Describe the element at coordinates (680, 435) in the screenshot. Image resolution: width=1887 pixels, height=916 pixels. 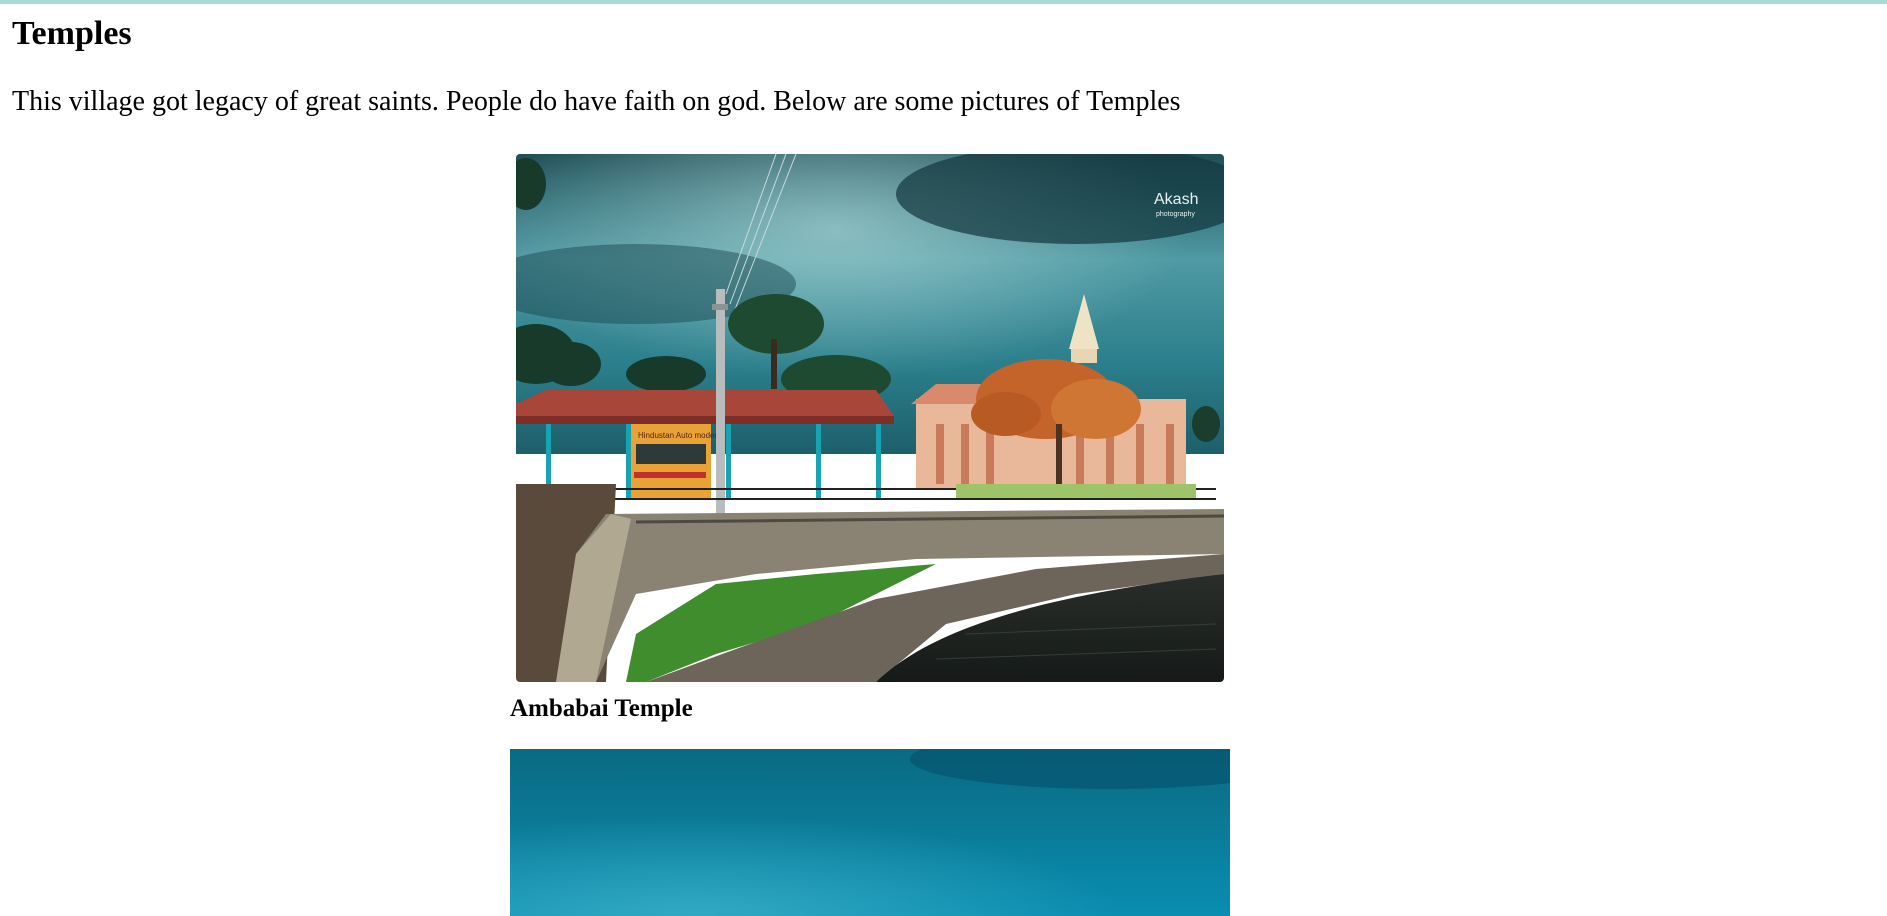
I see `svg-text: Hindustan Auto modern` at that location.